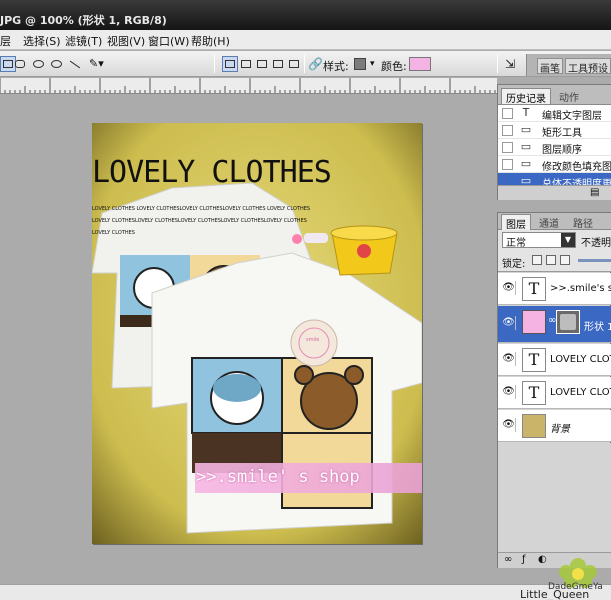 Image resolution: width=611 pixels, height=600 pixels. Describe the element at coordinates (126, 41) in the screenshot. I see `menu-view: 视图(V)` at that location.